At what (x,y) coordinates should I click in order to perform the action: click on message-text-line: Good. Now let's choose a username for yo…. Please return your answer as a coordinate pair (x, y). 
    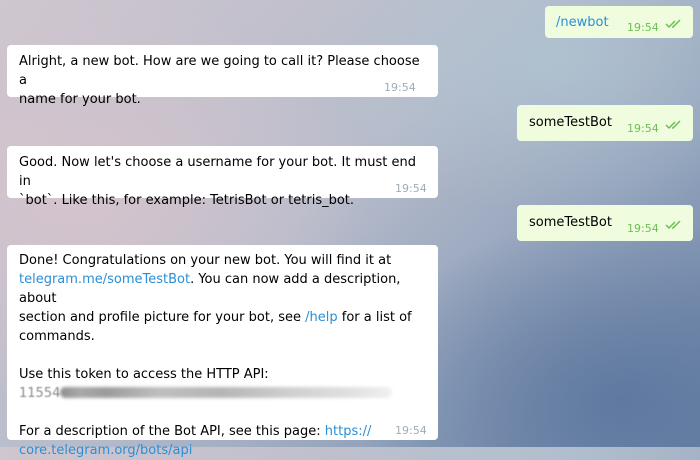
    Looking at the image, I should click on (217, 172).